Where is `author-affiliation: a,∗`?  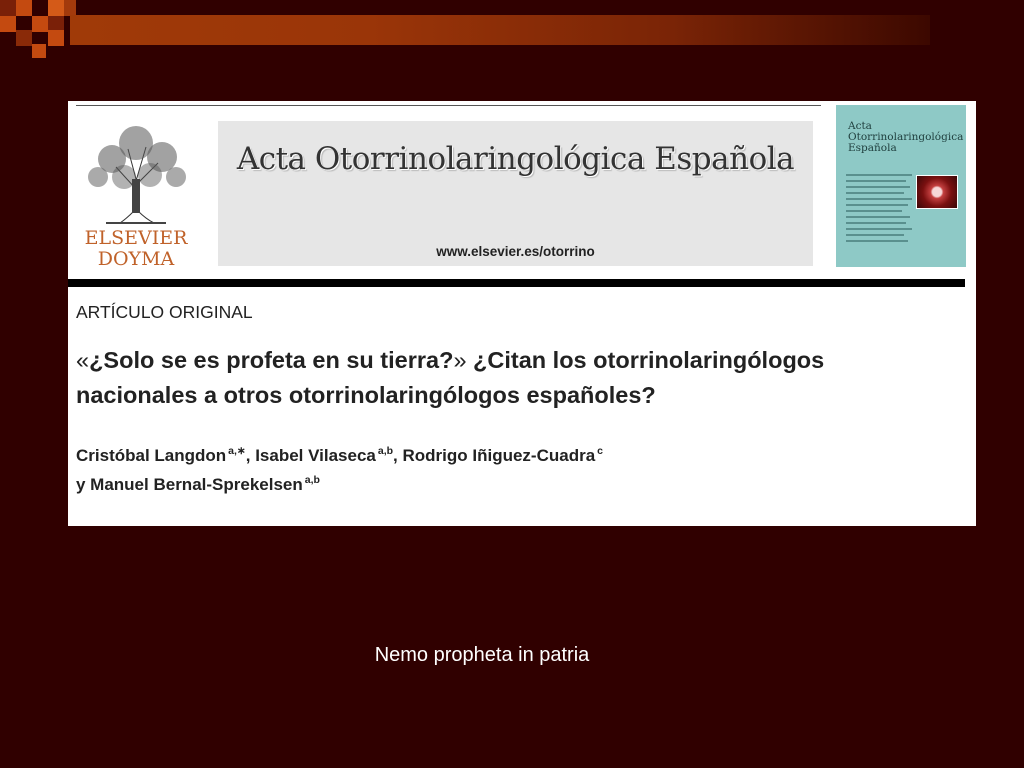
author-affiliation: a,∗ is located at coordinates (237, 451).